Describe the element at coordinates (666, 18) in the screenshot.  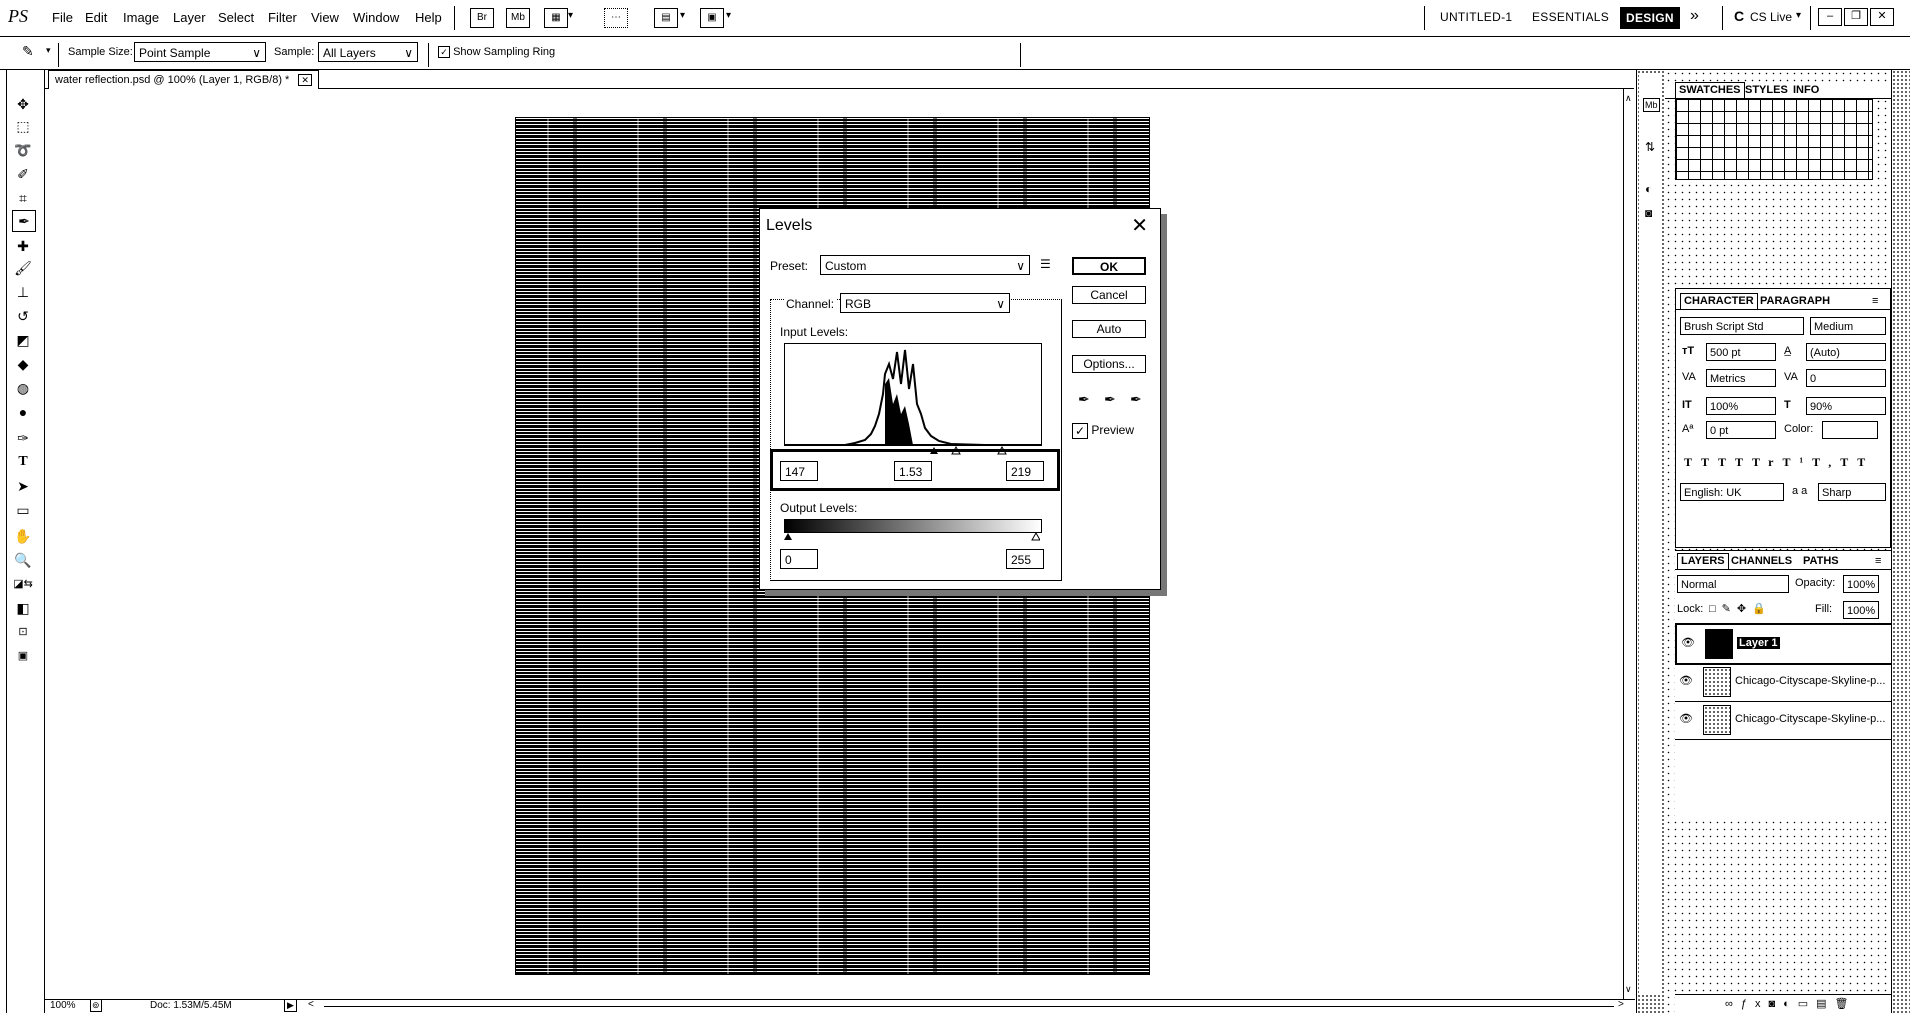
I see `arrange-documents-icon: ▤` at that location.